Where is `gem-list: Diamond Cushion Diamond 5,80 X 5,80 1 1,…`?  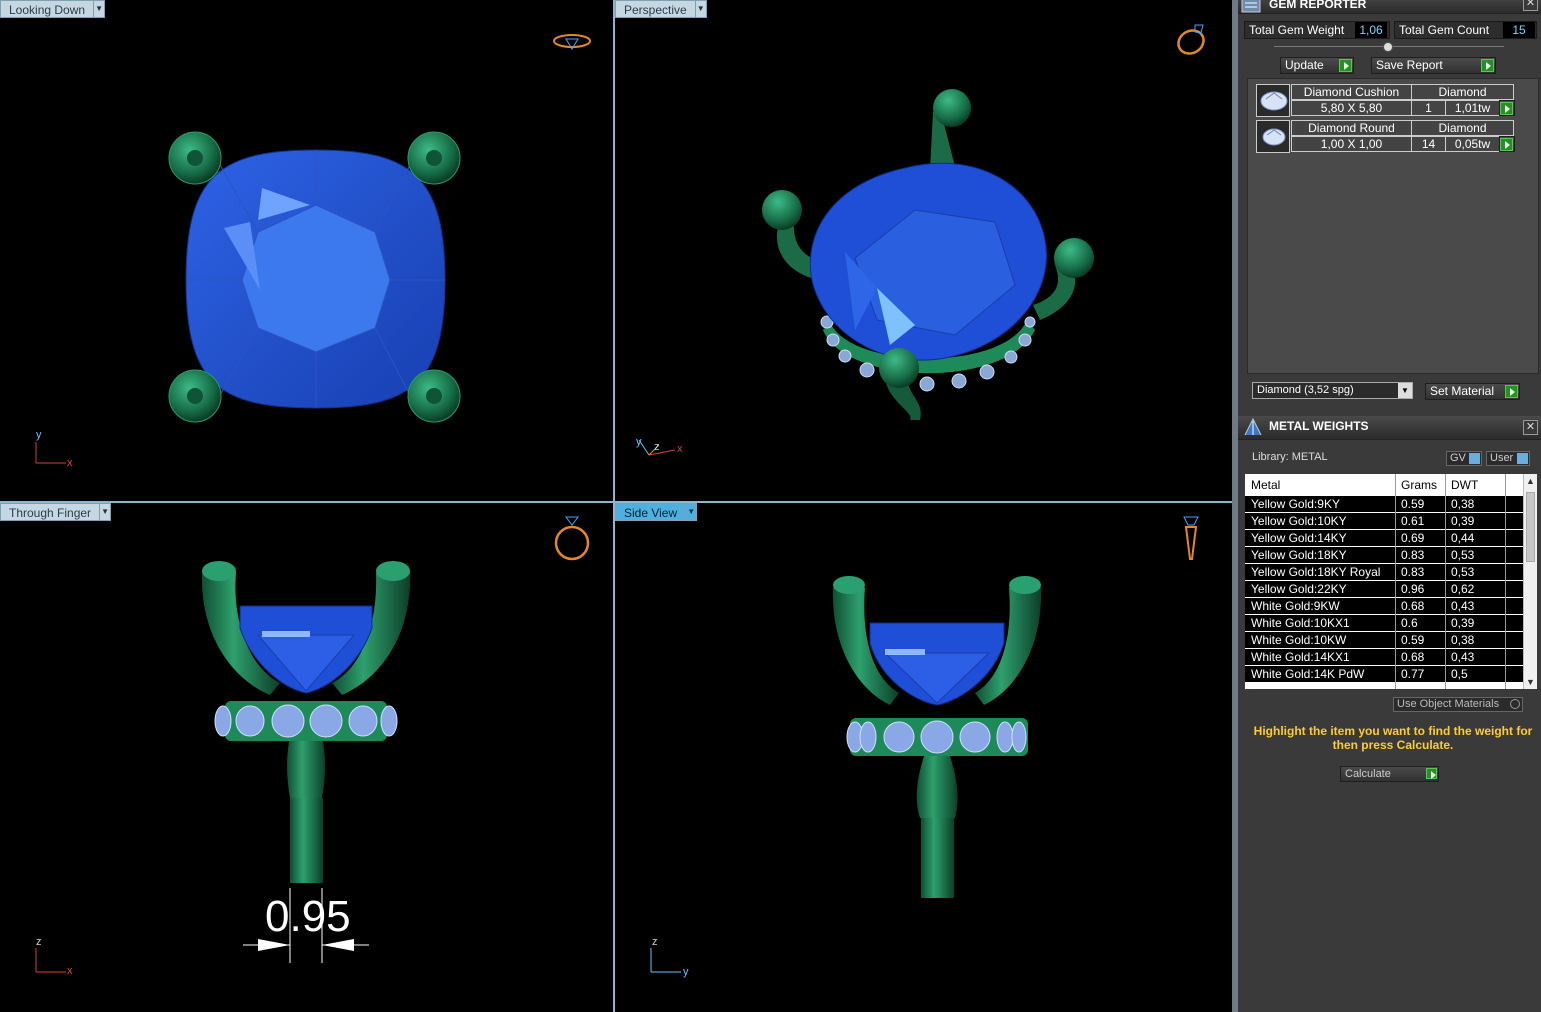
gem-list: Diamond Cushion Diamond 5,80 X 5,80 1 1,… is located at coordinates (1393, 226).